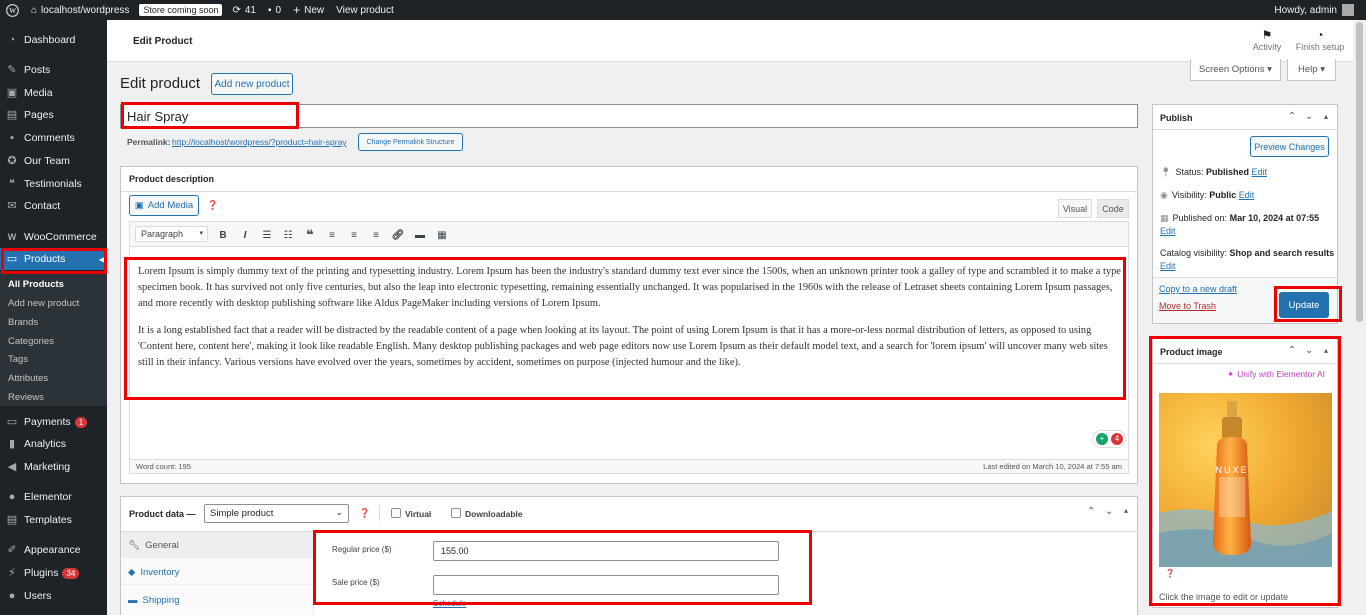 The height and width of the screenshot is (615, 1366). I want to click on tab-code: Code, so click(1113, 208).